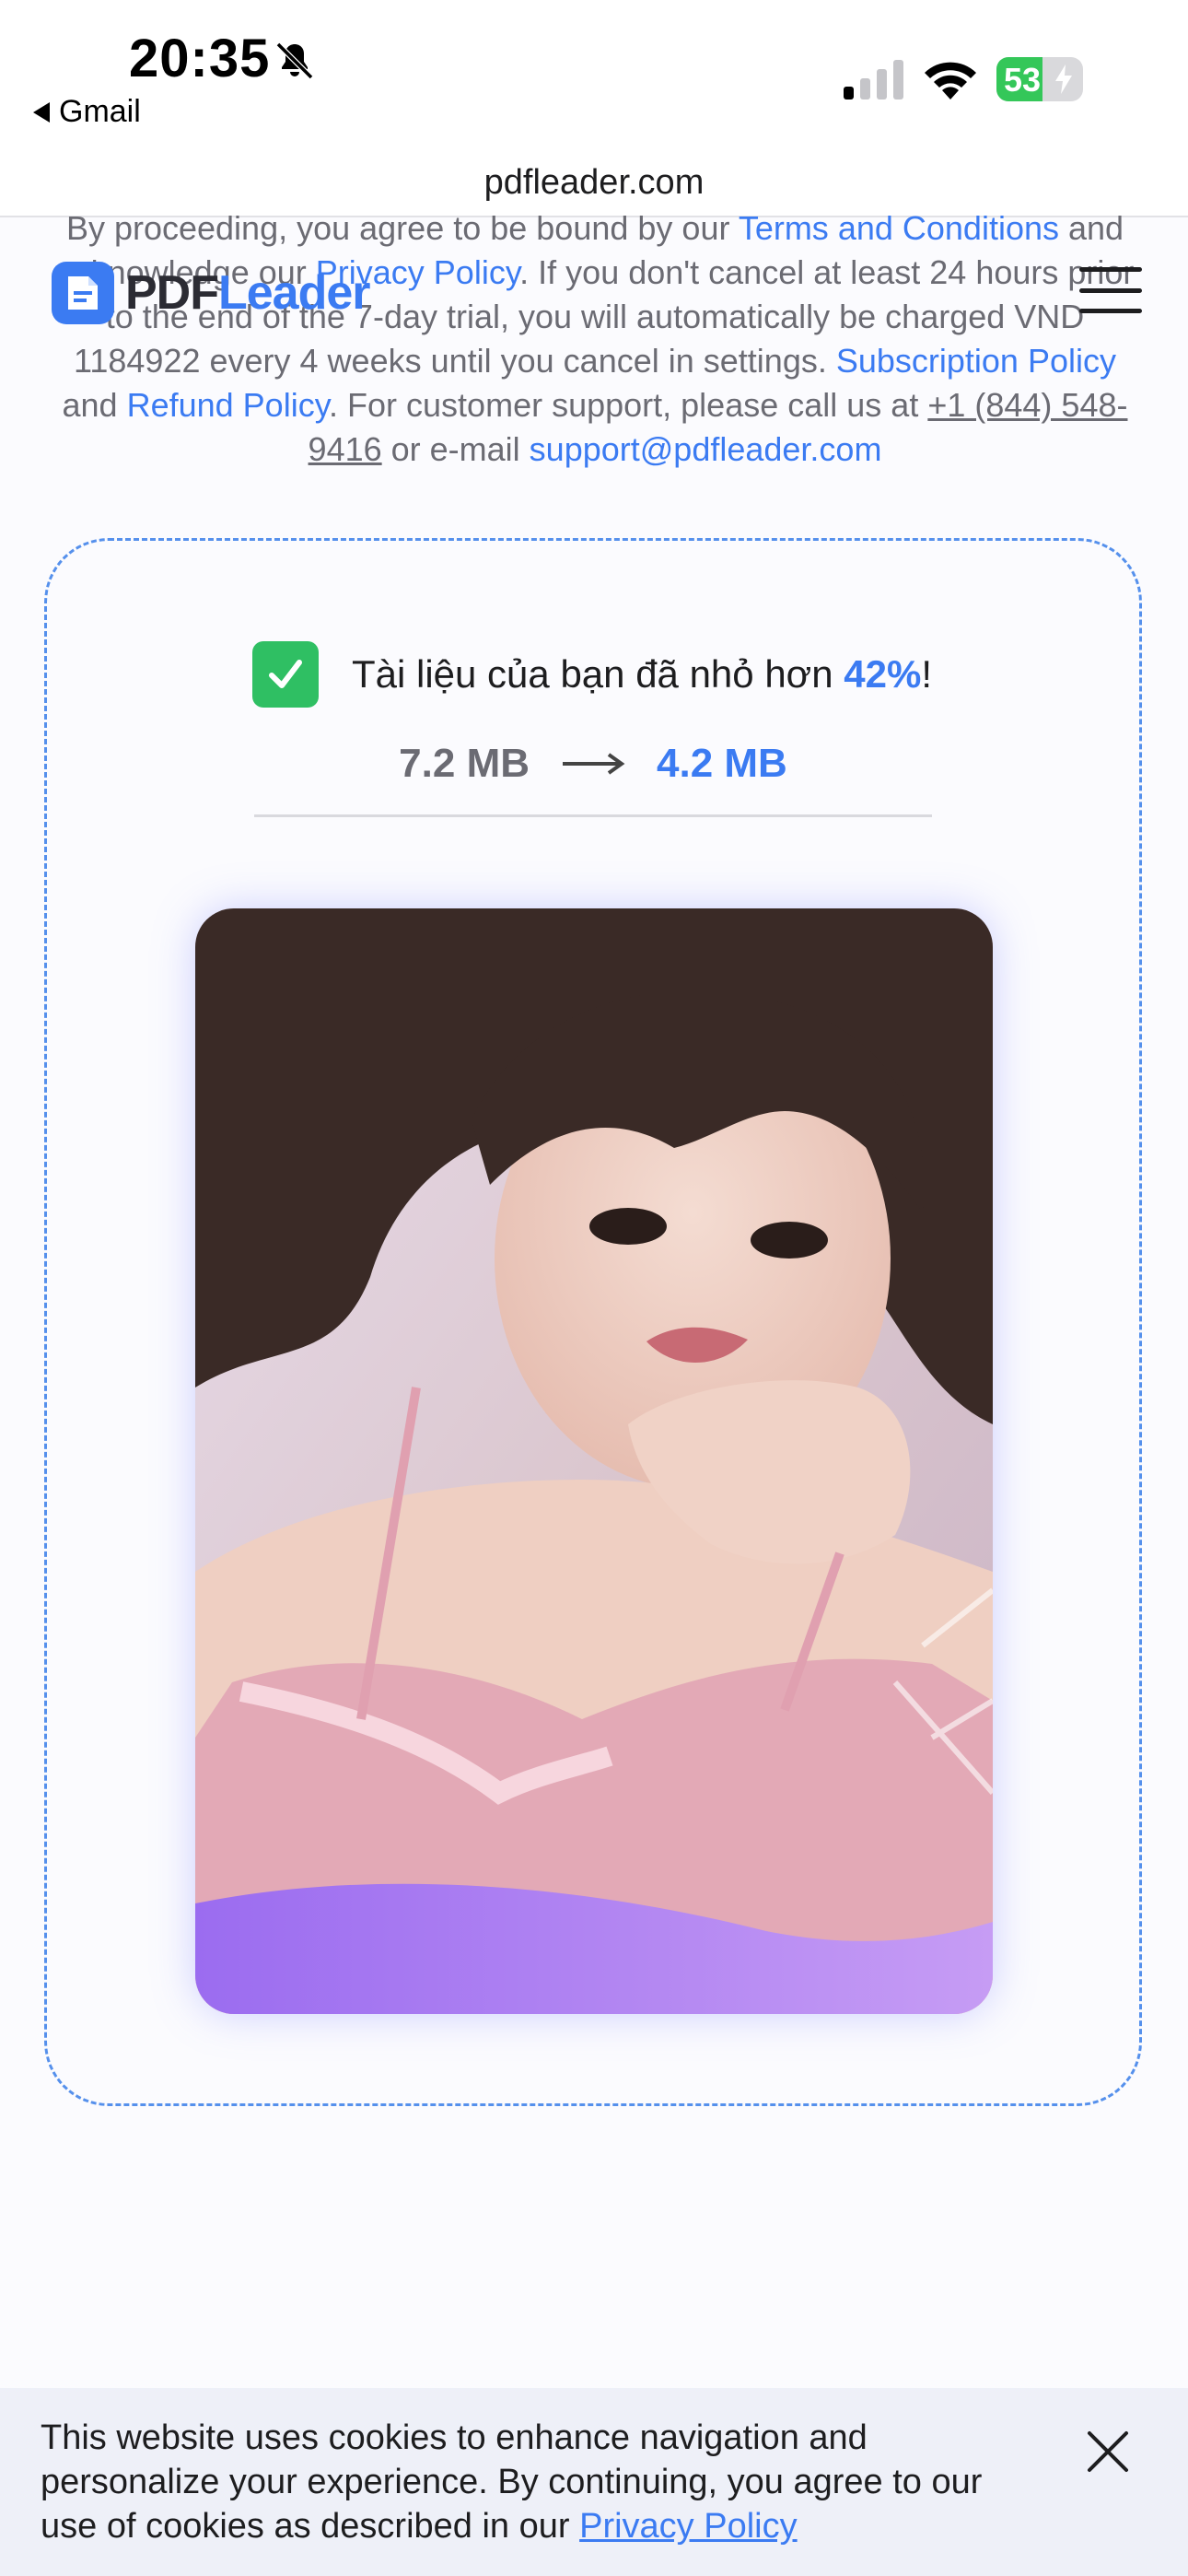 The width and height of the screenshot is (1188, 2576). I want to click on checkmark-icon, so click(285, 674).